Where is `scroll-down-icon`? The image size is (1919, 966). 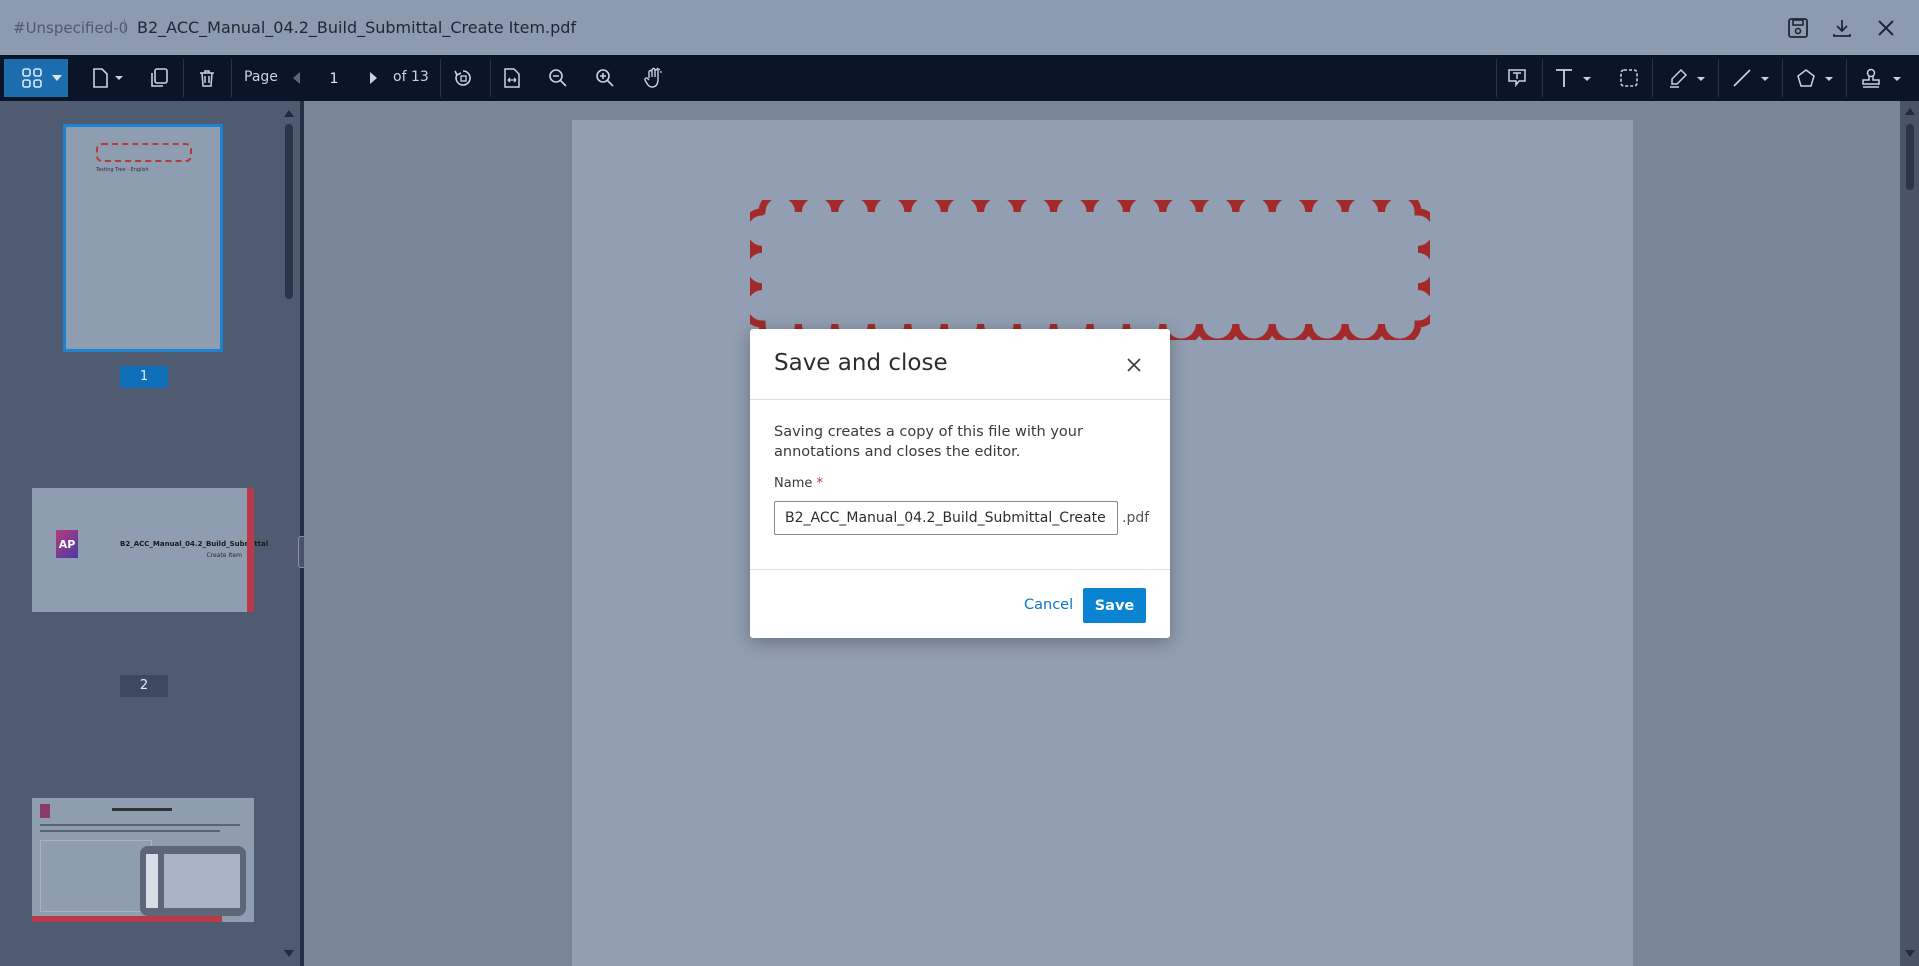
scroll-down-icon is located at coordinates (1910, 954).